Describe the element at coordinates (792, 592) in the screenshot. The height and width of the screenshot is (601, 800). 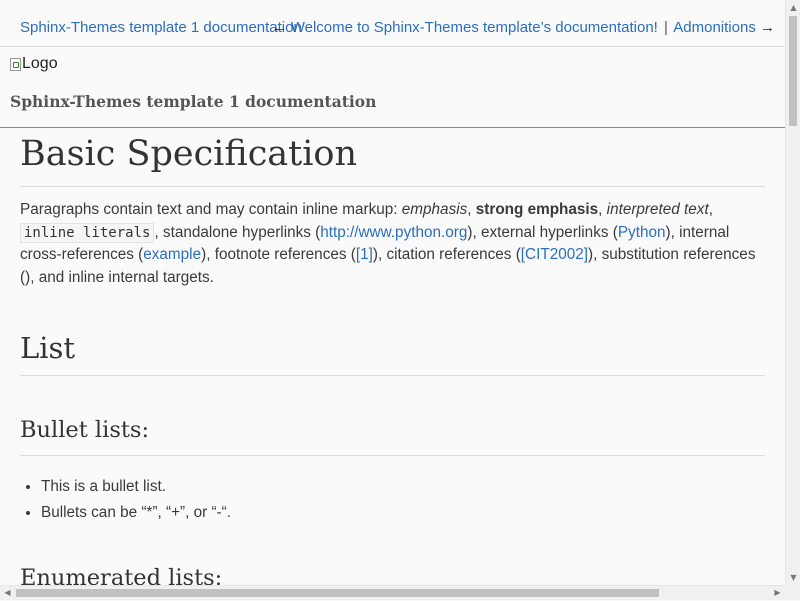
I see `scrollbar-corner` at that location.